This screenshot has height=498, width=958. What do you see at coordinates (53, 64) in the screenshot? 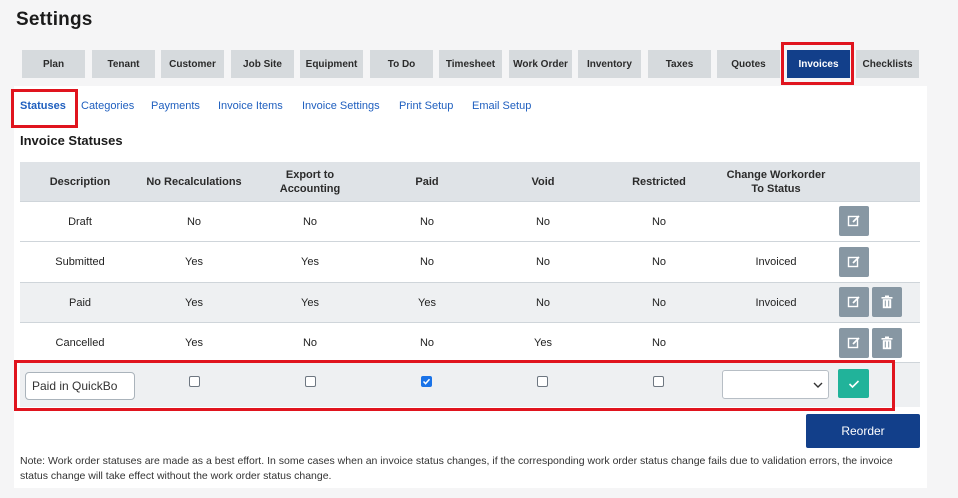
I see `tab-plan: Plan` at bounding box center [53, 64].